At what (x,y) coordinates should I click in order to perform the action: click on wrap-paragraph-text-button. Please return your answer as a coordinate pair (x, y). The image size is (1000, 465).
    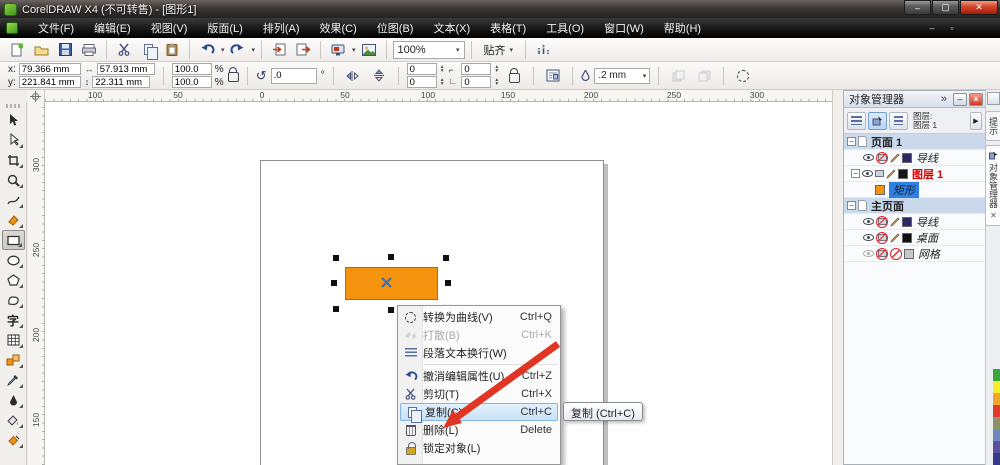
    Looking at the image, I should click on (553, 76).